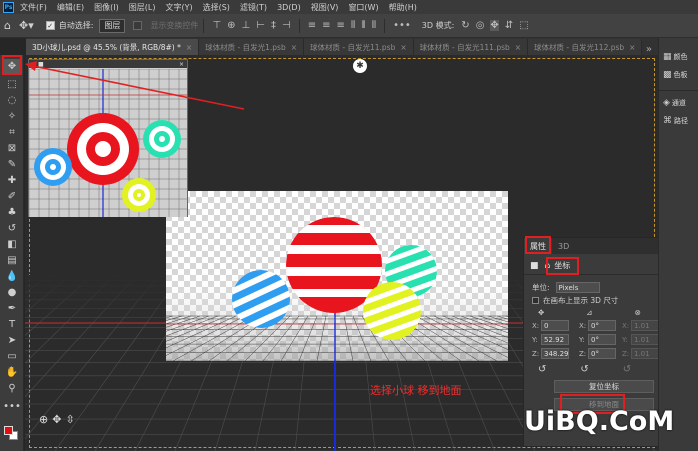 This screenshot has width=698, height=451. I want to click on menu-edit: 编辑(E), so click(70, 7).